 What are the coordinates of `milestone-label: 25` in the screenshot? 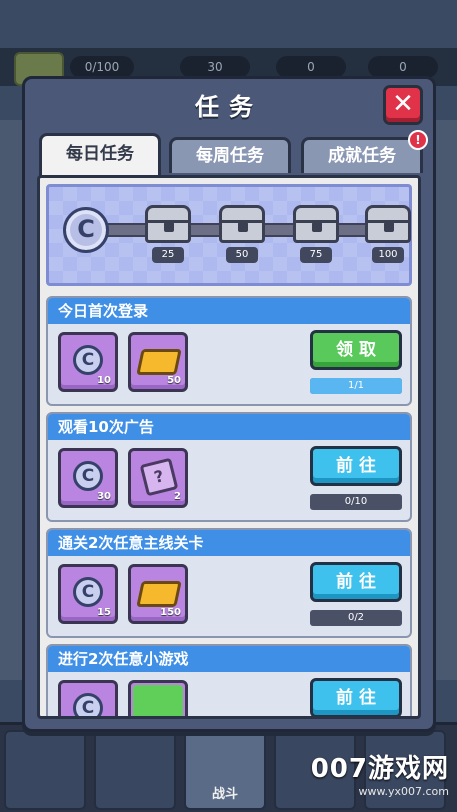 It's located at (168, 255).